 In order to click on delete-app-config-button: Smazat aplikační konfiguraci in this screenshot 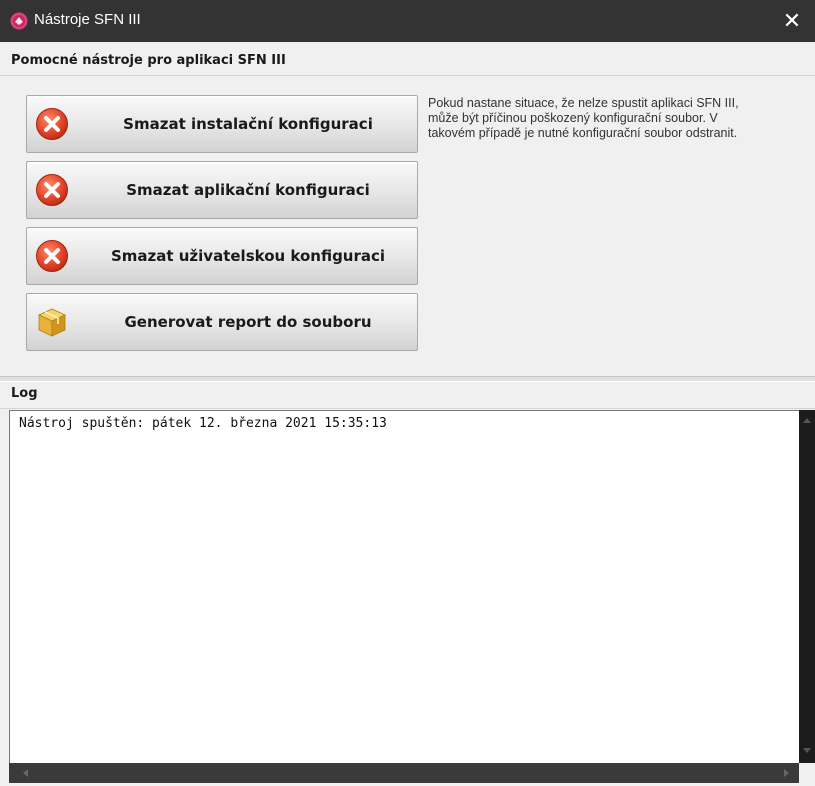, I will do `click(222, 190)`.